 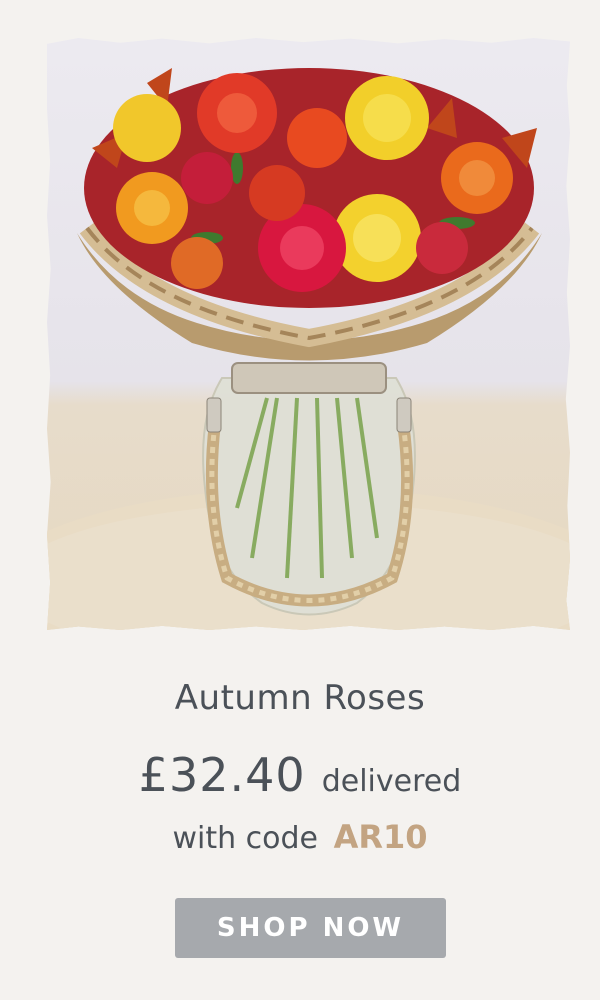 I want to click on price: £32.40, so click(x=222, y=775).